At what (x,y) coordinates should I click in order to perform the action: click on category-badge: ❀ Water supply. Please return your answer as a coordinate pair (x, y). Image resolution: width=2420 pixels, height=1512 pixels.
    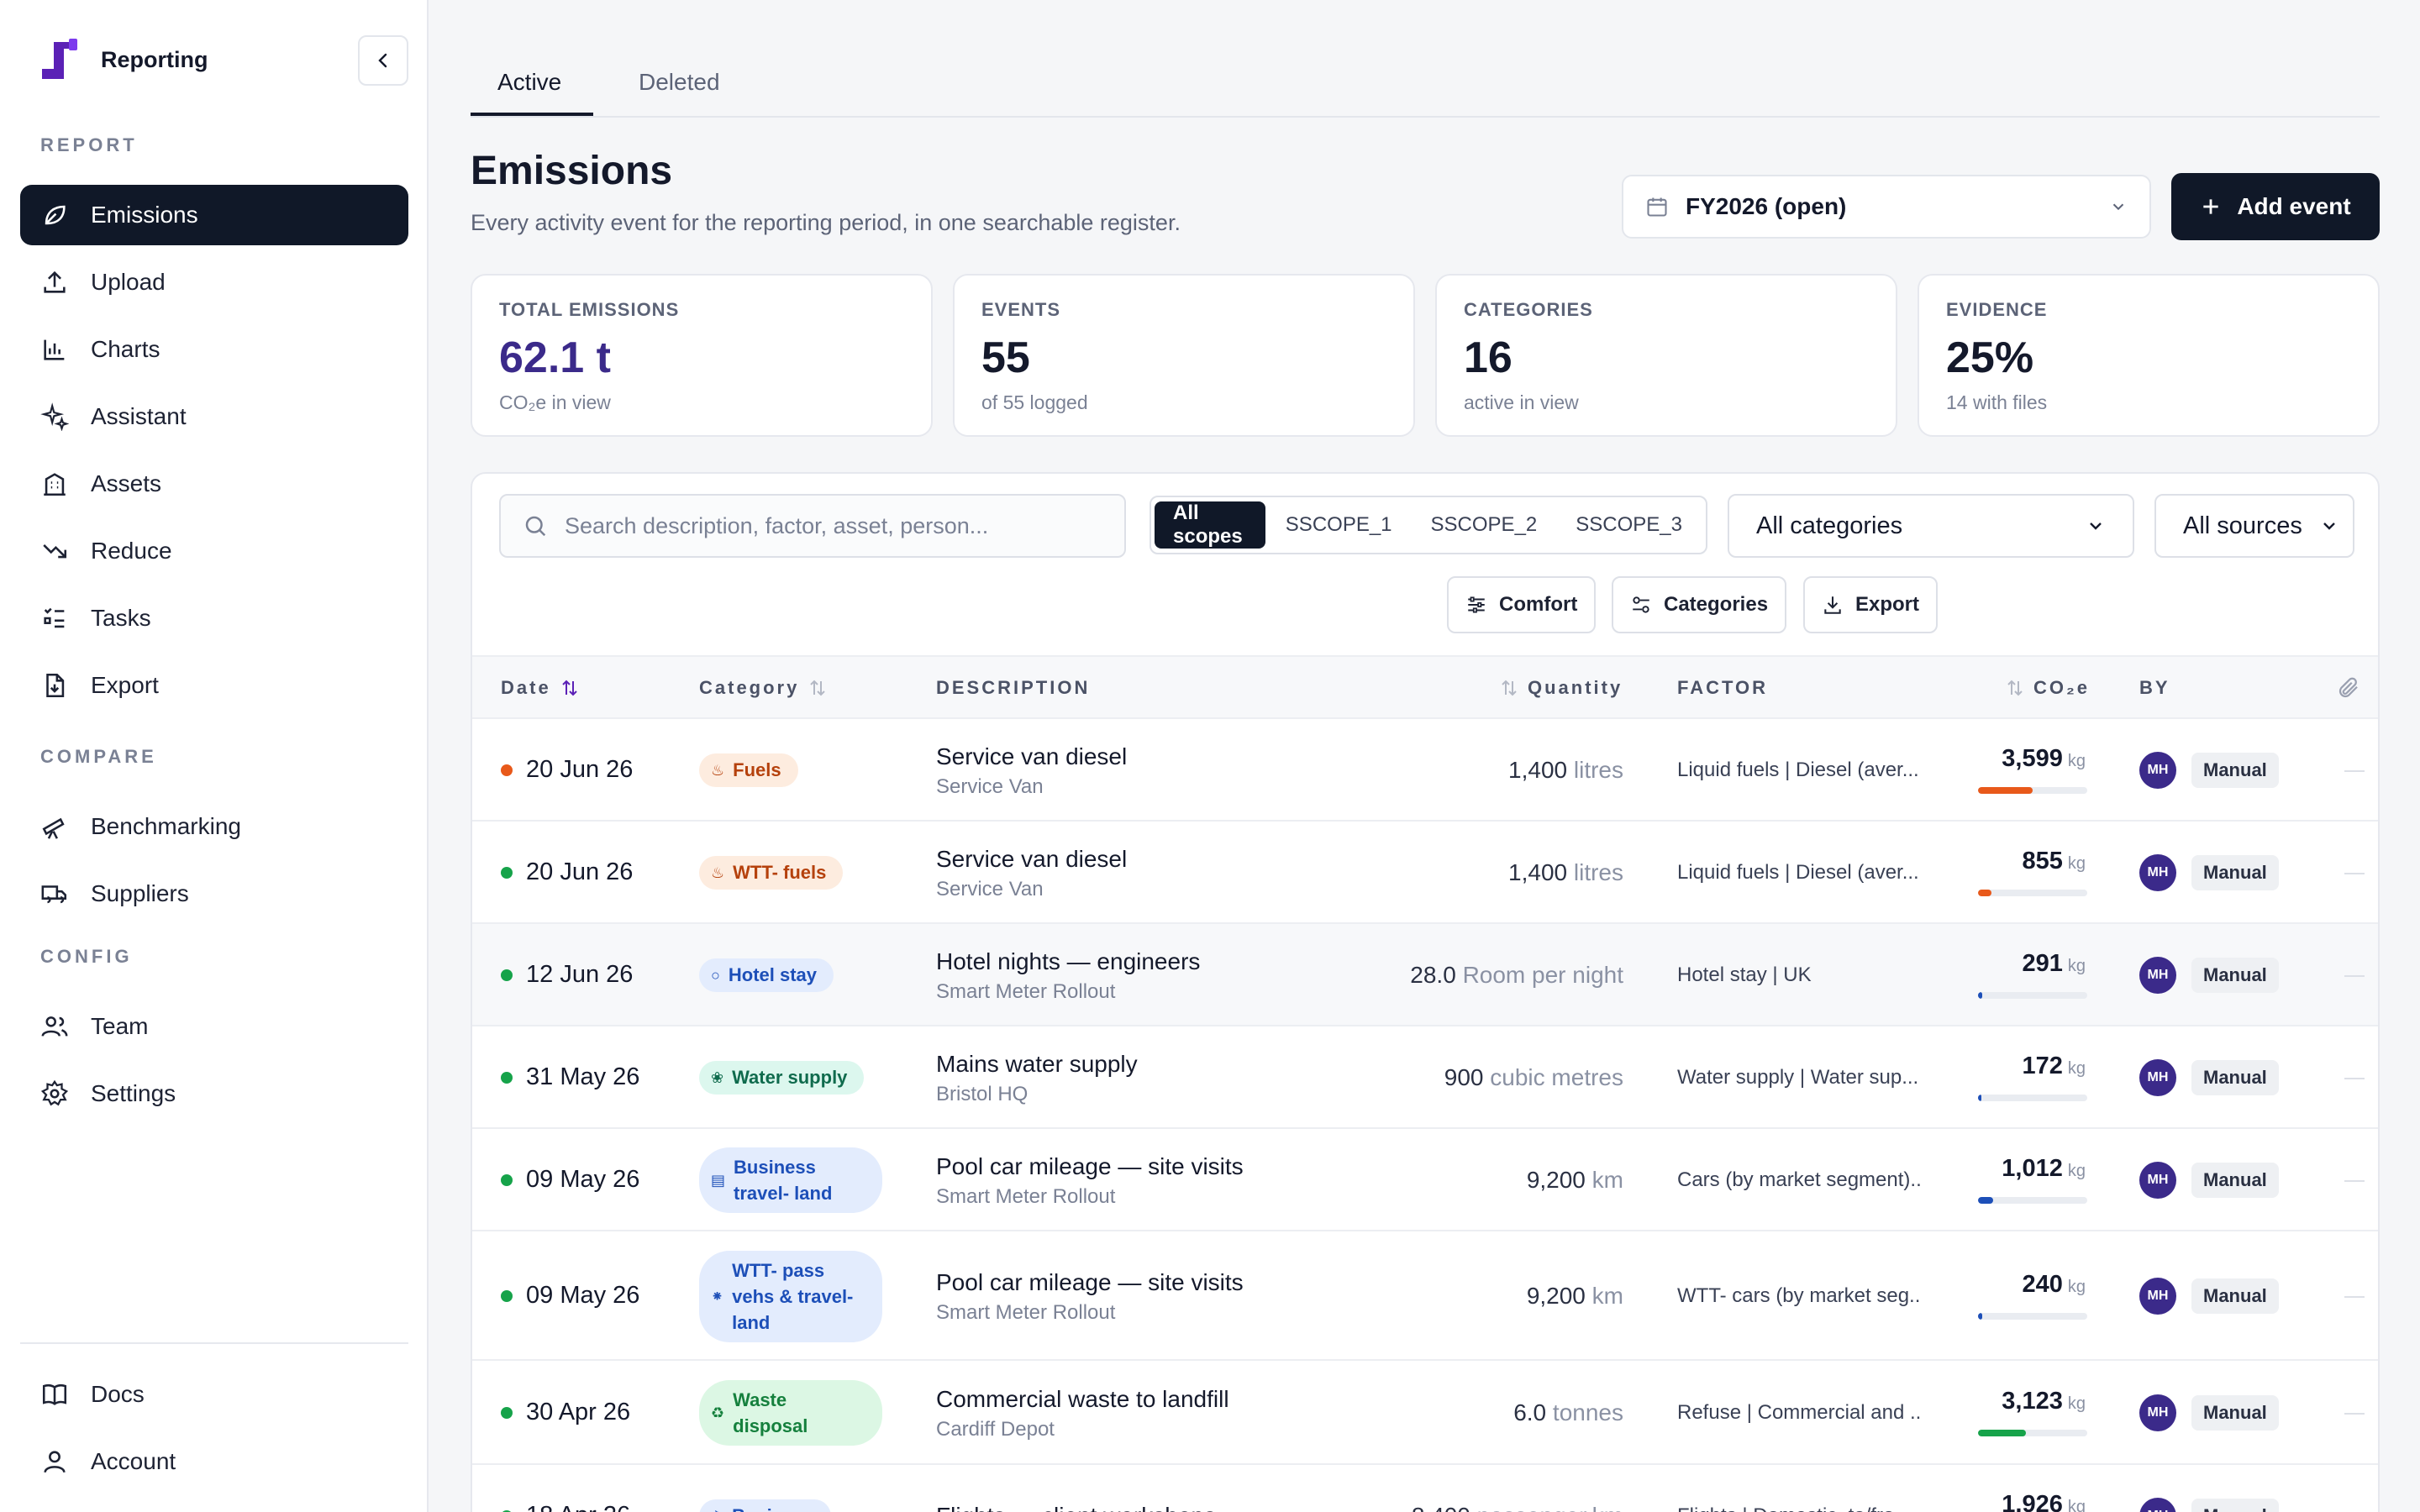
    Looking at the image, I should click on (782, 1078).